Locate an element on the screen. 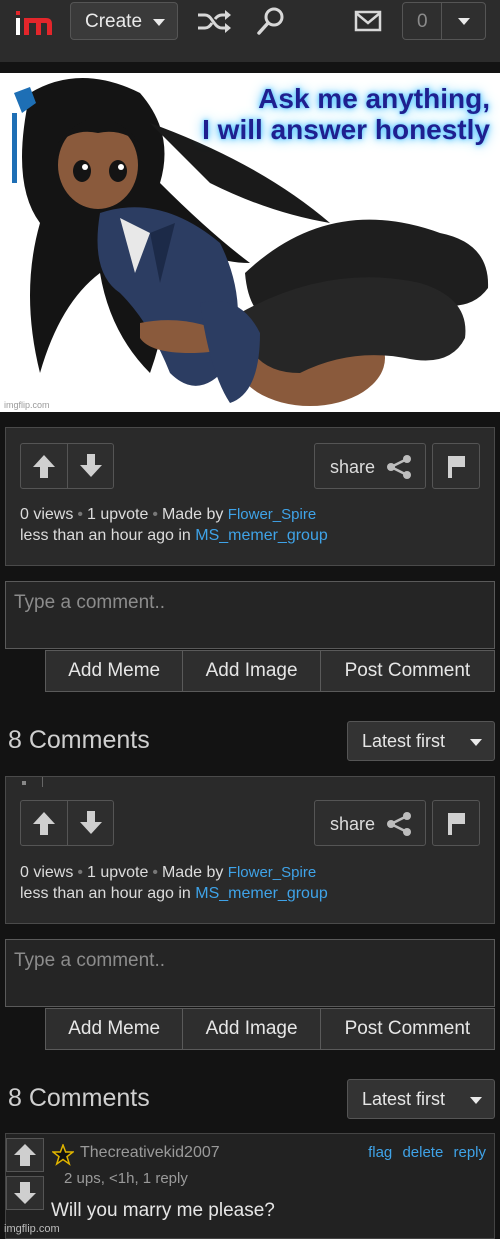  flag-link: flag is located at coordinates (380, 1152).